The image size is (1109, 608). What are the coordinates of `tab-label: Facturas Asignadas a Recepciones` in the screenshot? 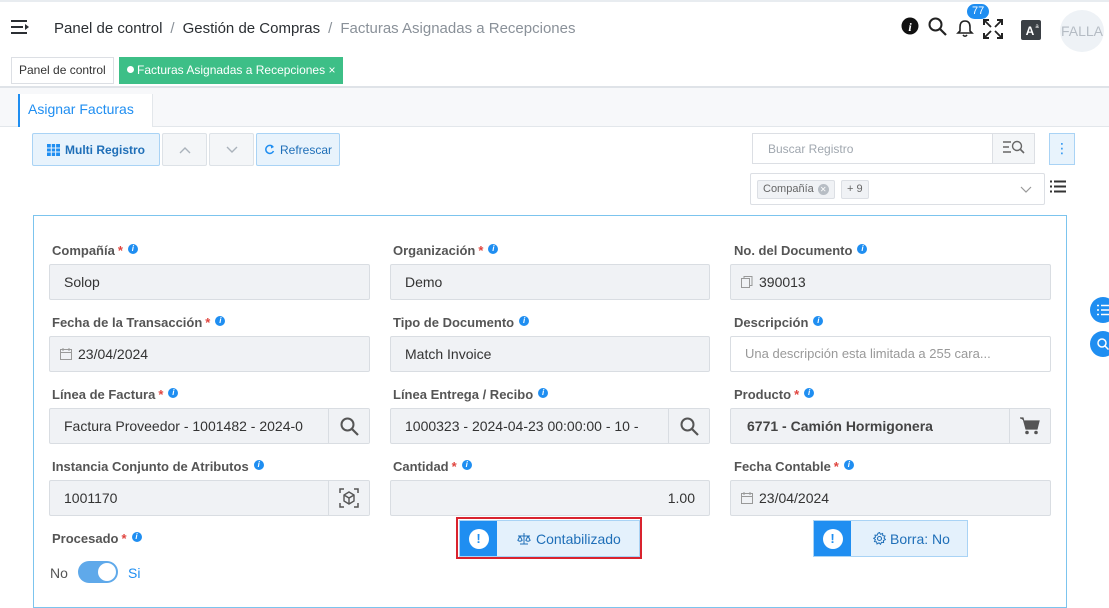 It's located at (231, 70).